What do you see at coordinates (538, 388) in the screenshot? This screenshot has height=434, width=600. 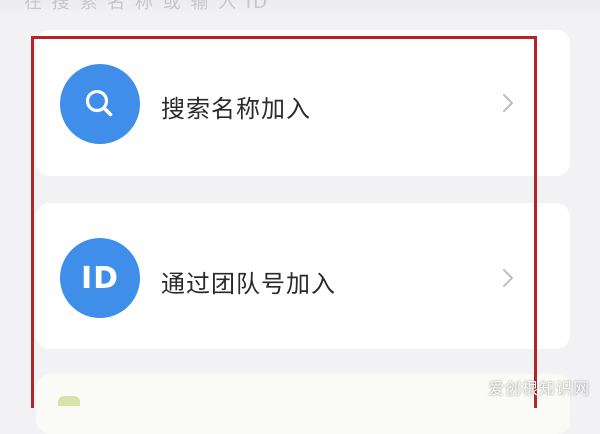 I see `watermark: 爱创根知识网` at bounding box center [538, 388].